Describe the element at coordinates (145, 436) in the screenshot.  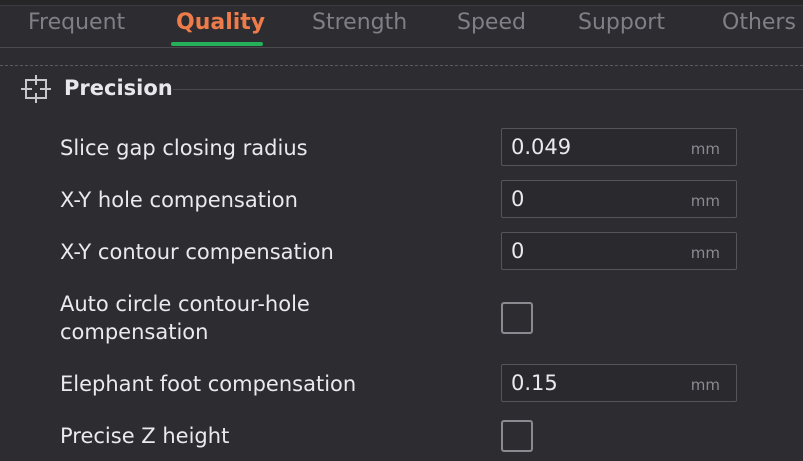
I see `setting-label-precise-z: Precise Z height` at that location.